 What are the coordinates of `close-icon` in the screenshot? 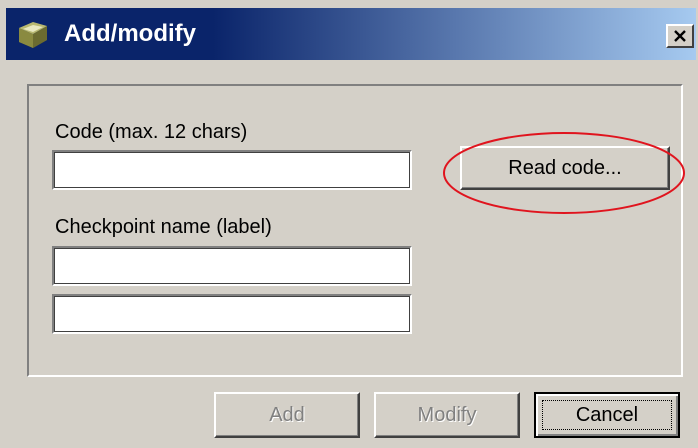 It's located at (680, 36).